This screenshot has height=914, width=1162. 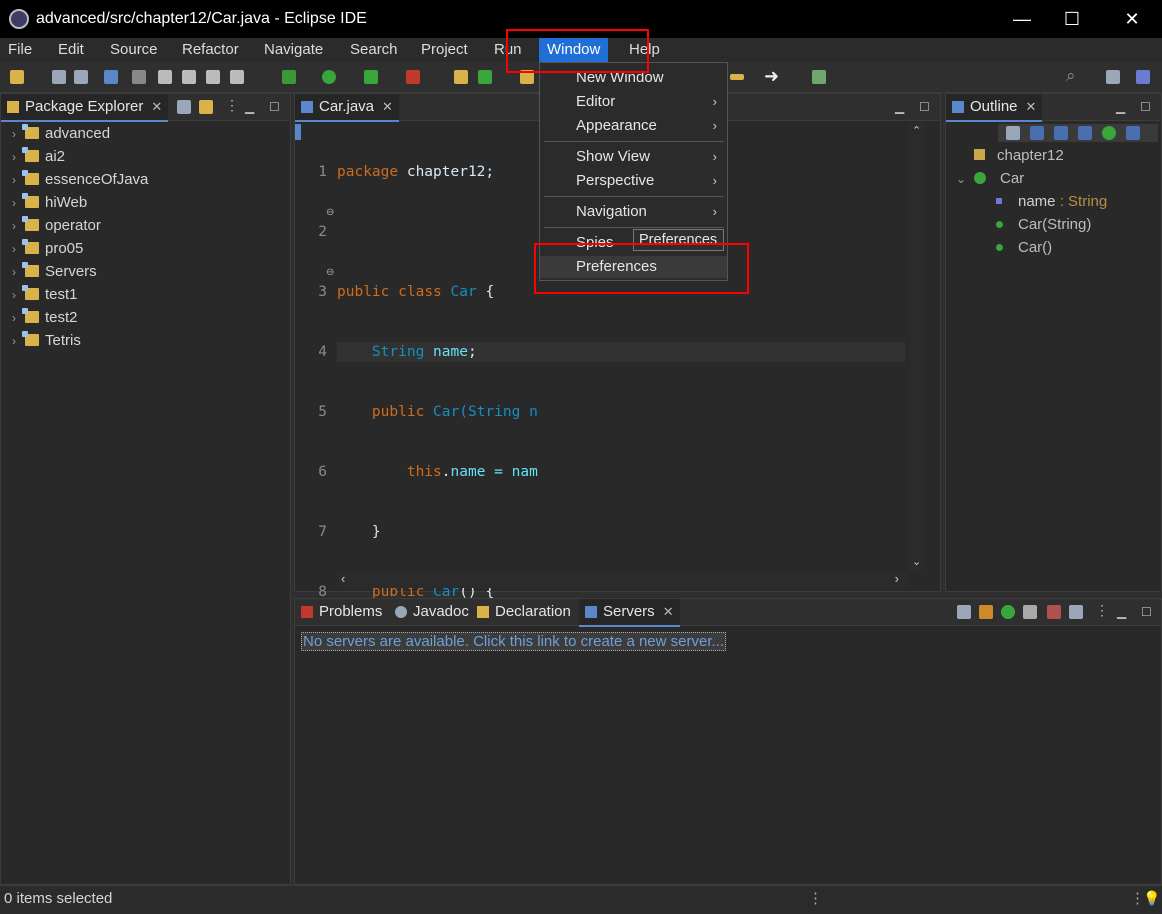 What do you see at coordinates (622, 579) in the screenshot?
I see `horizontal-scrollbar: ‹ ›` at bounding box center [622, 579].